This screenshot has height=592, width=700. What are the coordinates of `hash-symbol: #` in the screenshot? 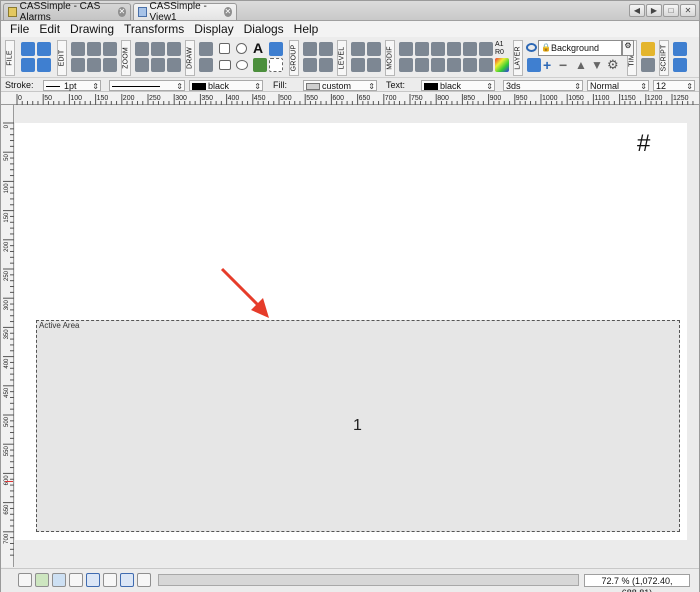 It's located at (643, 144).